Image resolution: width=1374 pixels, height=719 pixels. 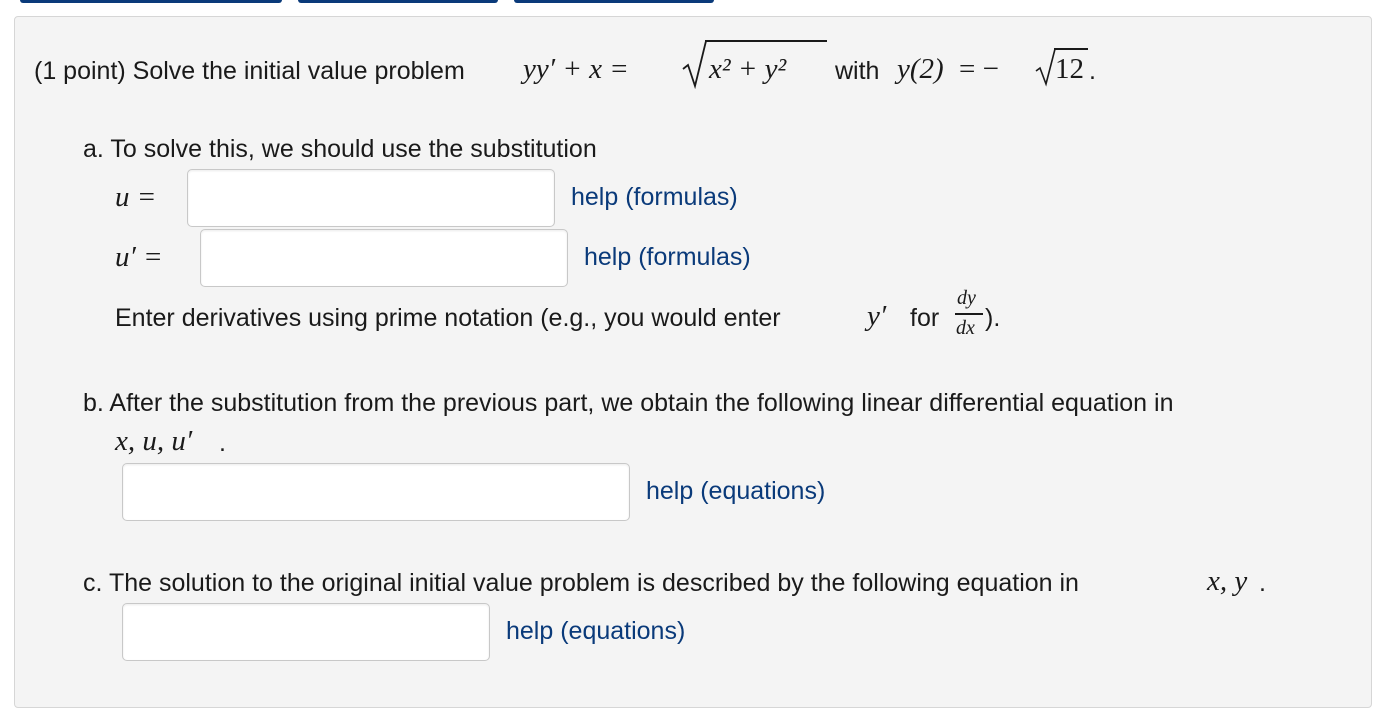 What do you see at coordinates (1045, 67) in the screenshot?
I see `sqrt-small-icon` at bounding box center [1045, 67].